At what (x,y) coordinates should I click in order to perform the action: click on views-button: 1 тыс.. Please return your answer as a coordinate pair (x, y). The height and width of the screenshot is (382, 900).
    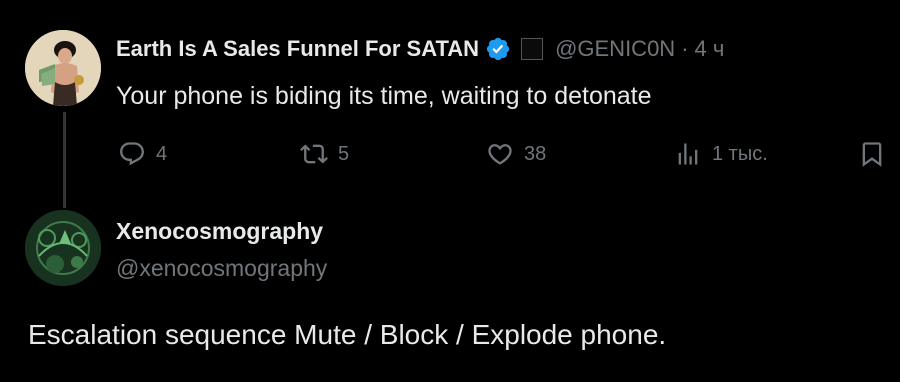
    Looking at the image, I should click on (721, 154).